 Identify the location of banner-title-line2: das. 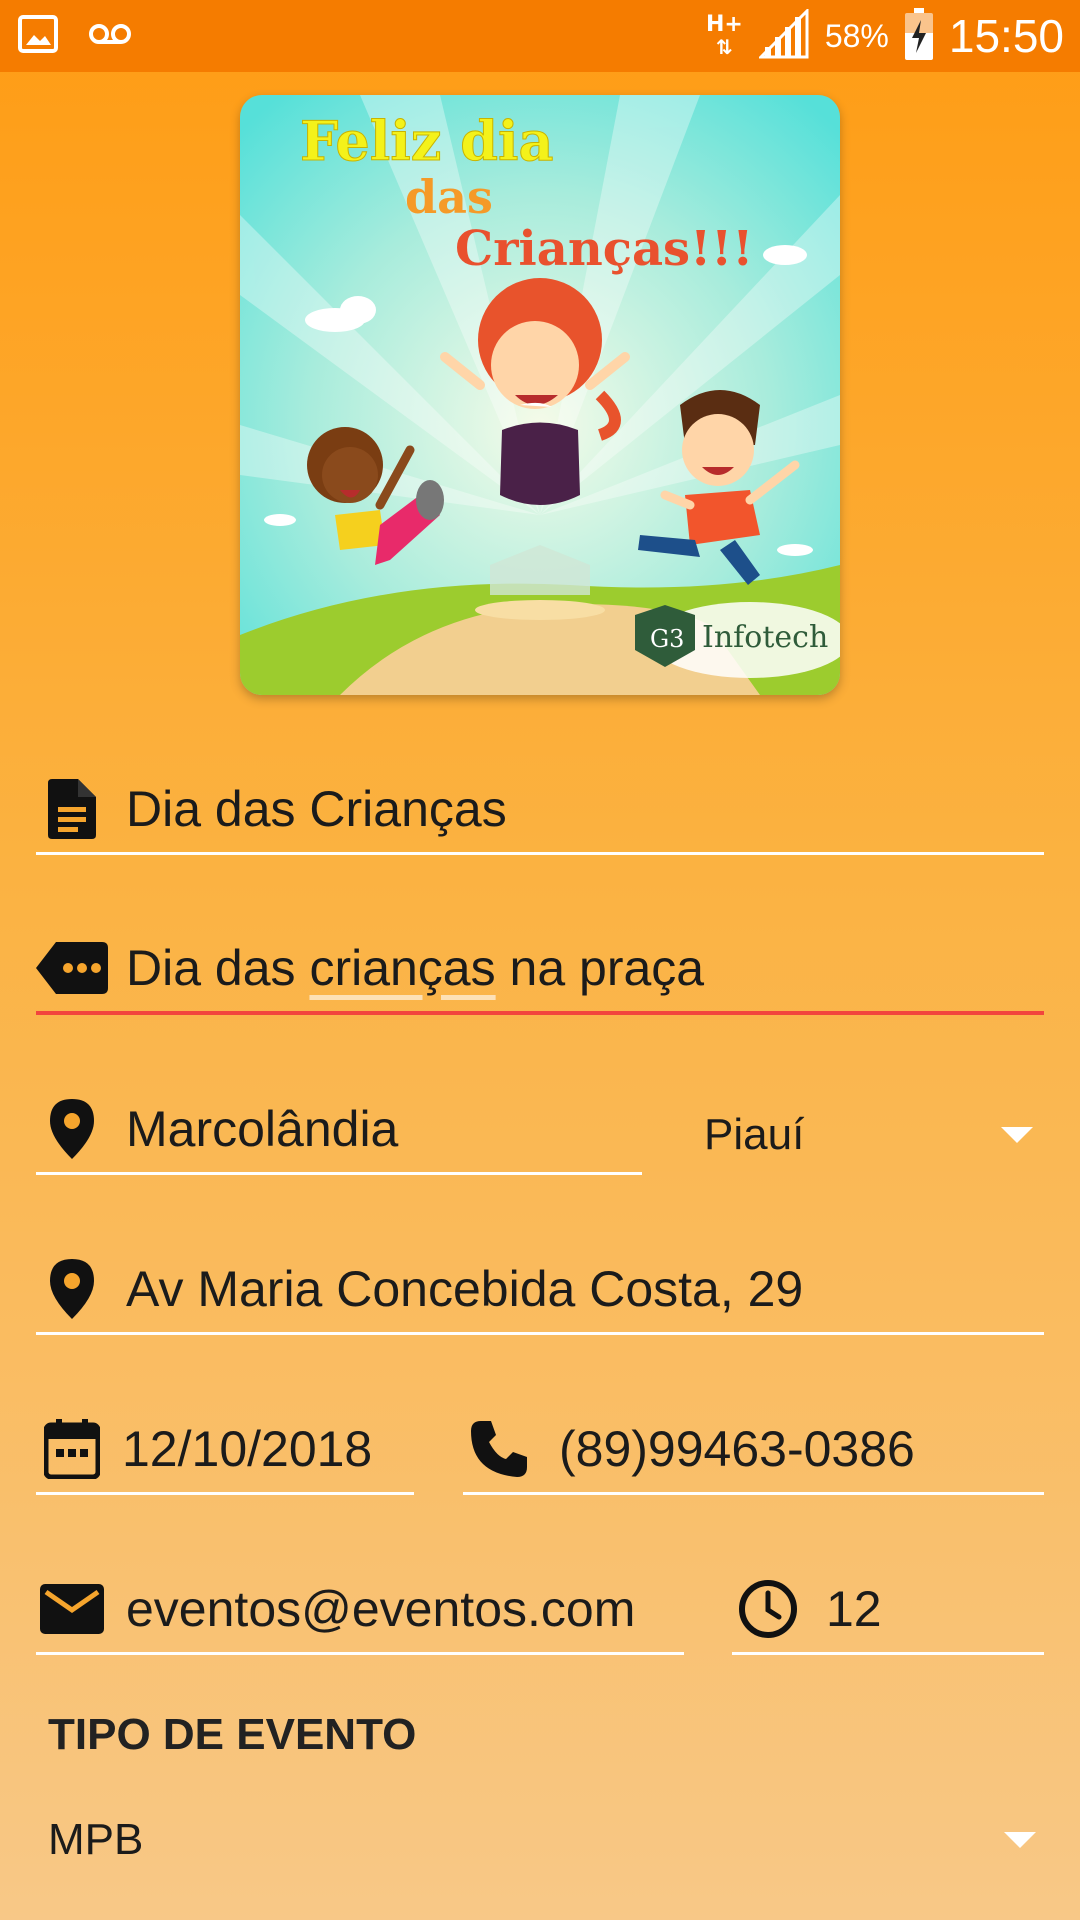
(449, 197).